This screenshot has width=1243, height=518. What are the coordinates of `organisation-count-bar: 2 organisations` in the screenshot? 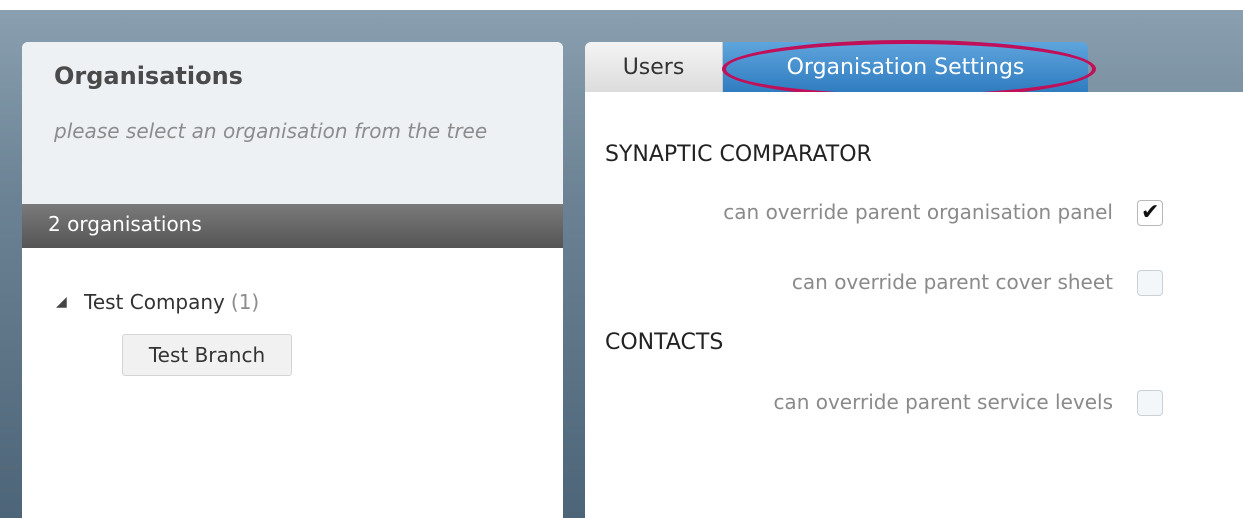 It's located at (292, 226).